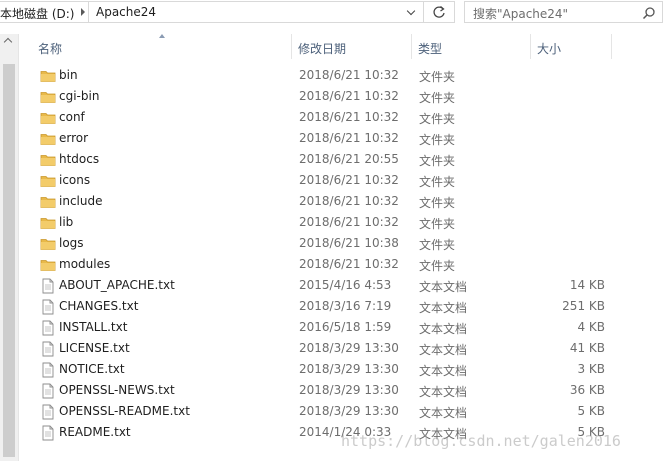 The width and height of the screenshot is (665, 461). What do you see at coordinates (481, 441) in the screenshot?
I see `watermark: https://blog.csdn.net/galen2016` at bounding box center [481, 441].